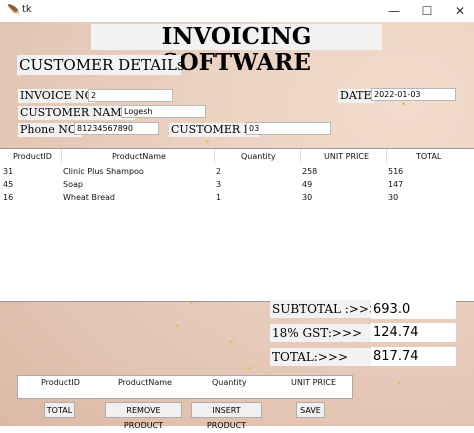 The image size is (474, 433). Describe the element at coordinates (139, 156) in the screenshot. I see `column-header-productname: ProductName` at that location.